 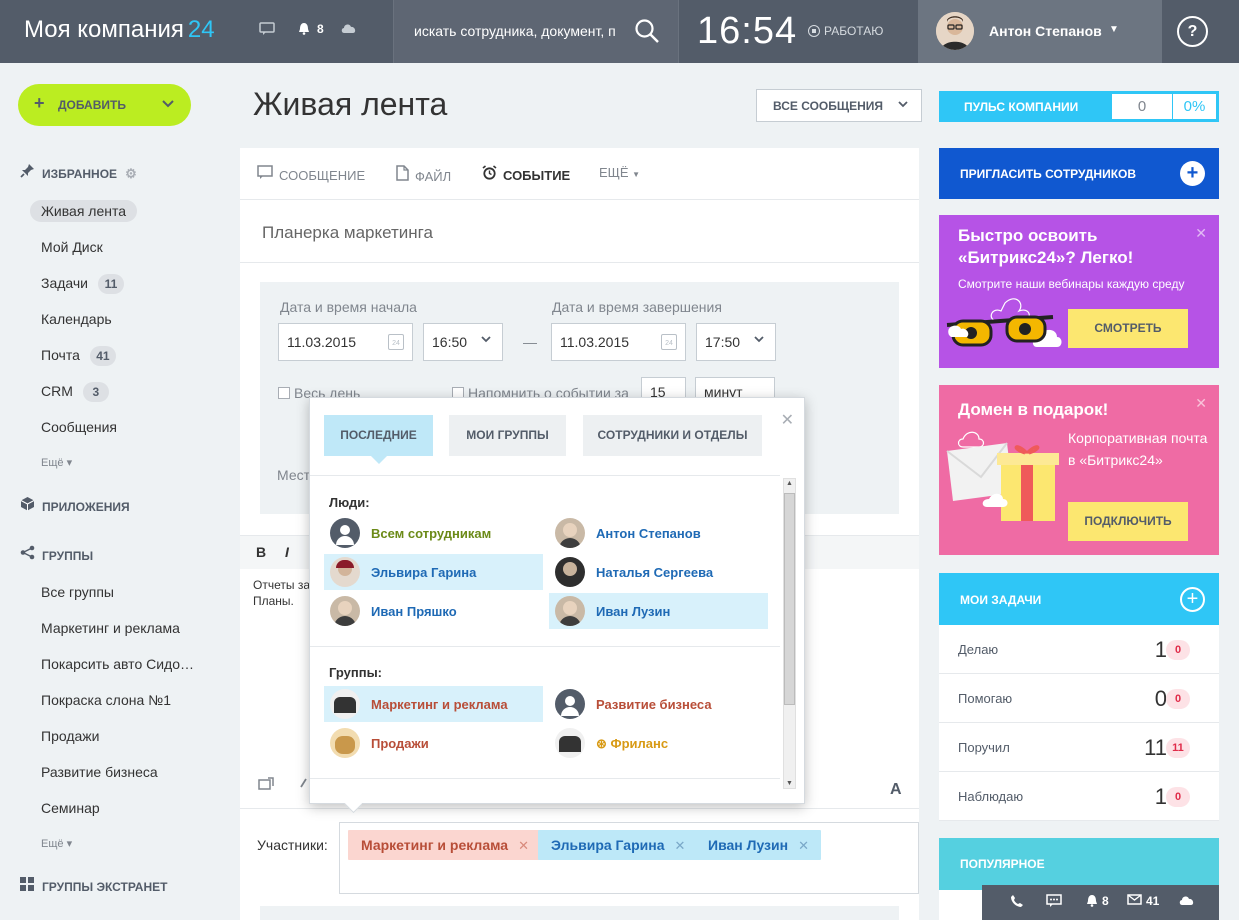 What do you see at coordinates (828, 106) in the screenshot?
I see `filter-label: ВСЕ СООБЩЕНИЯ` at bounding box center [828, 106].